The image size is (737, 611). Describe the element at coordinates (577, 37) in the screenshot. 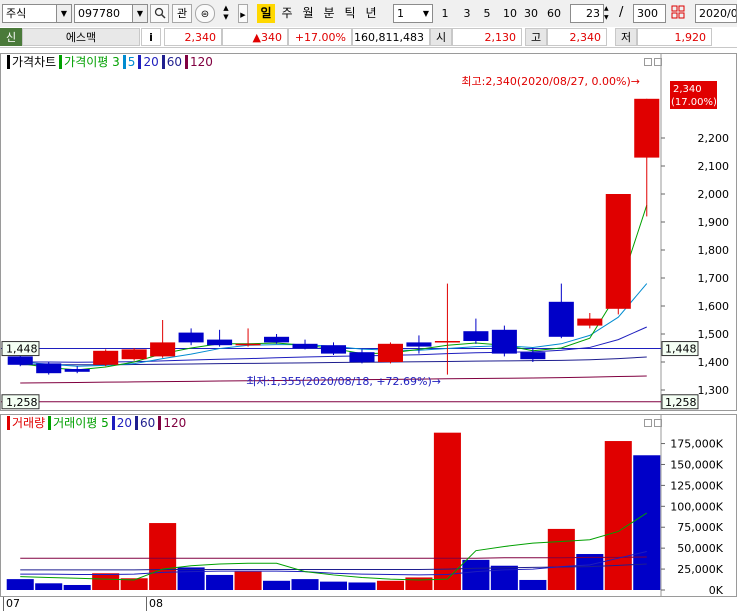

I see `high-price: 2,340` at that location.